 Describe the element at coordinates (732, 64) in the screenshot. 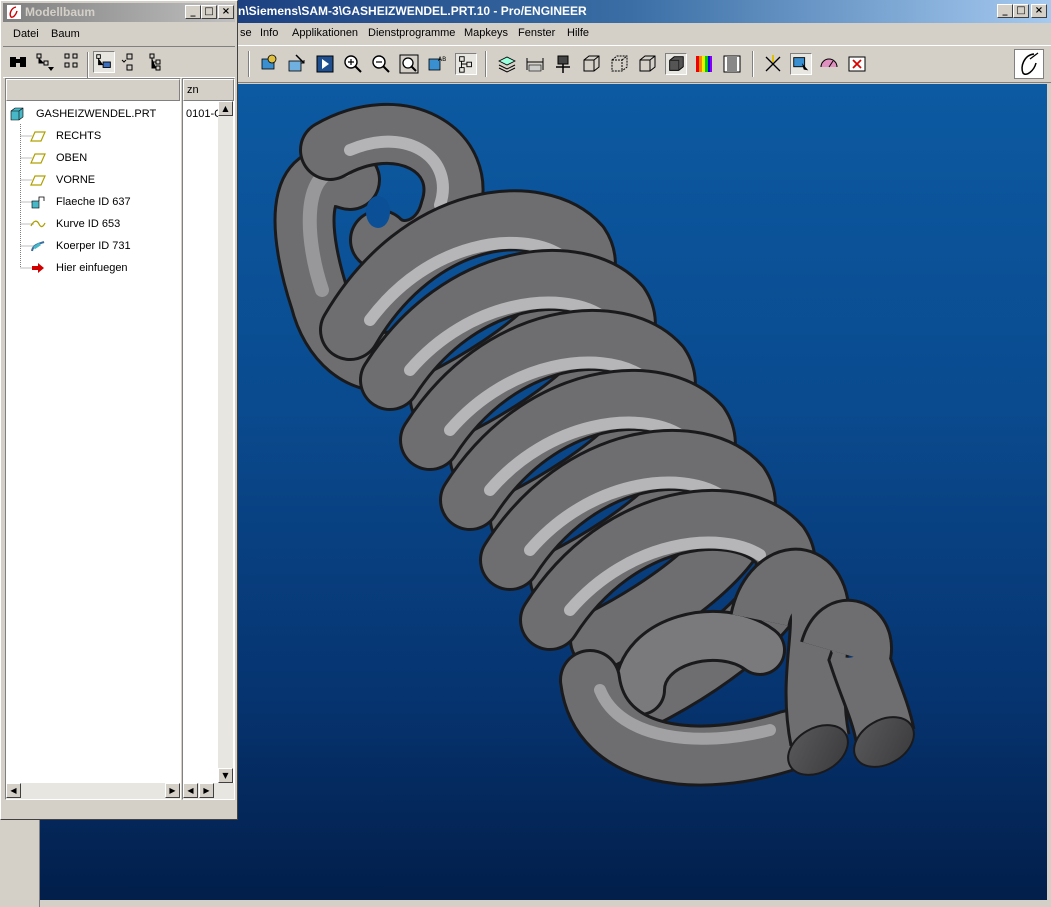

I see `background-color-icon` at that location.